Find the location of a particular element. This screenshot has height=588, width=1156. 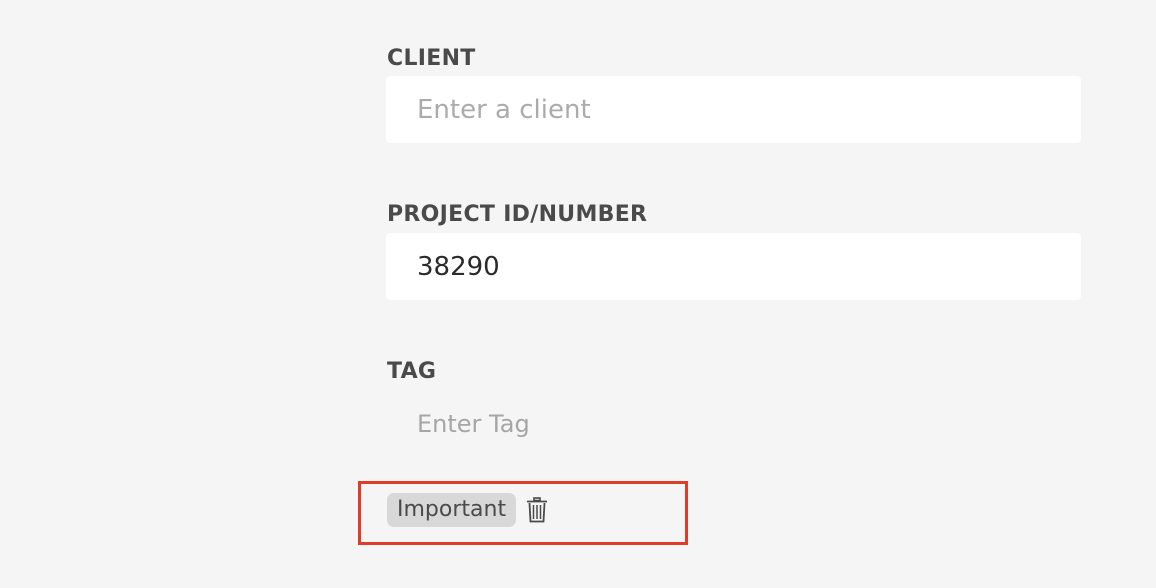

tag-label: TAG is located at coordinates (412, 371).